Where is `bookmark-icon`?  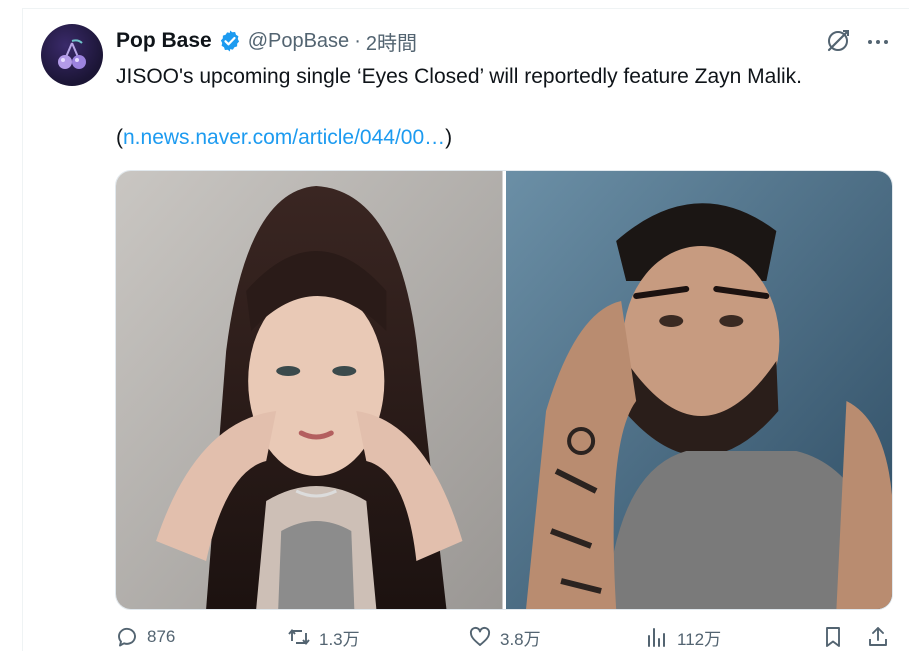
bookmark-icon is located at coordinates (833, 637).